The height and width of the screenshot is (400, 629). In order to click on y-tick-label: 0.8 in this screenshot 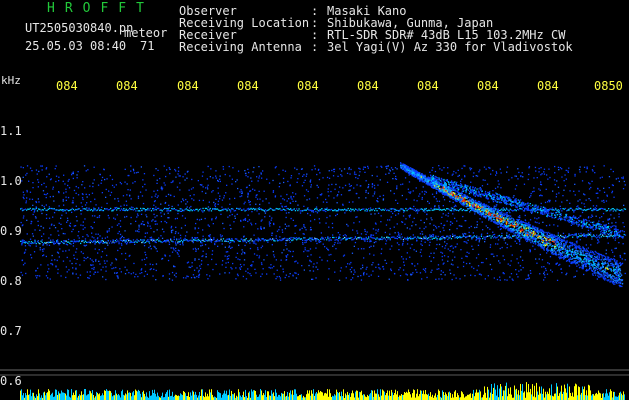, I will do `click(11, 281)`.